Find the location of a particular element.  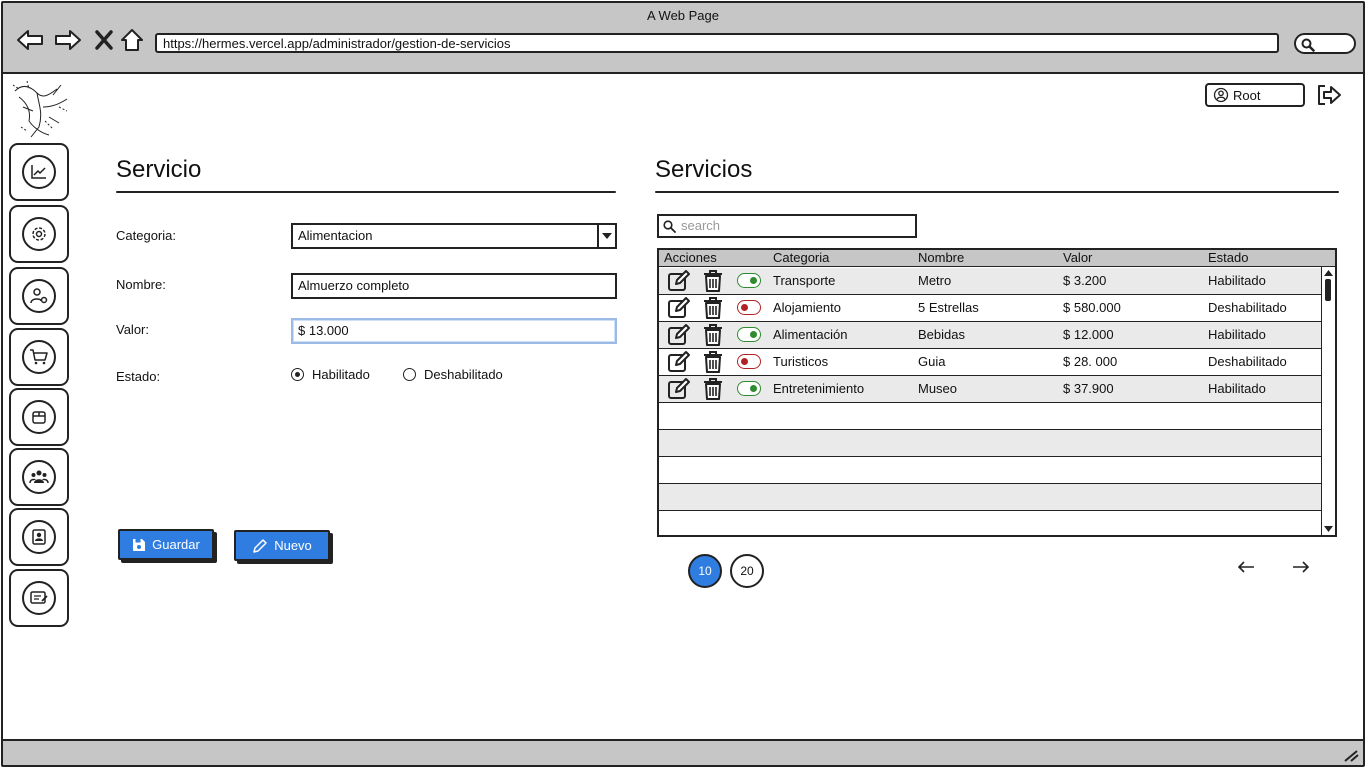

table-scrollbar is located at coordinates (1328, 401).